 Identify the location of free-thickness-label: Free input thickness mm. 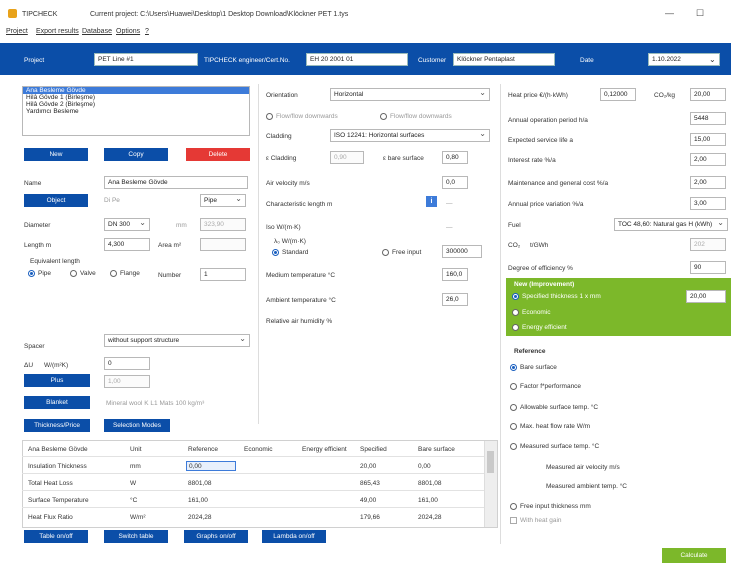
(555, 506).